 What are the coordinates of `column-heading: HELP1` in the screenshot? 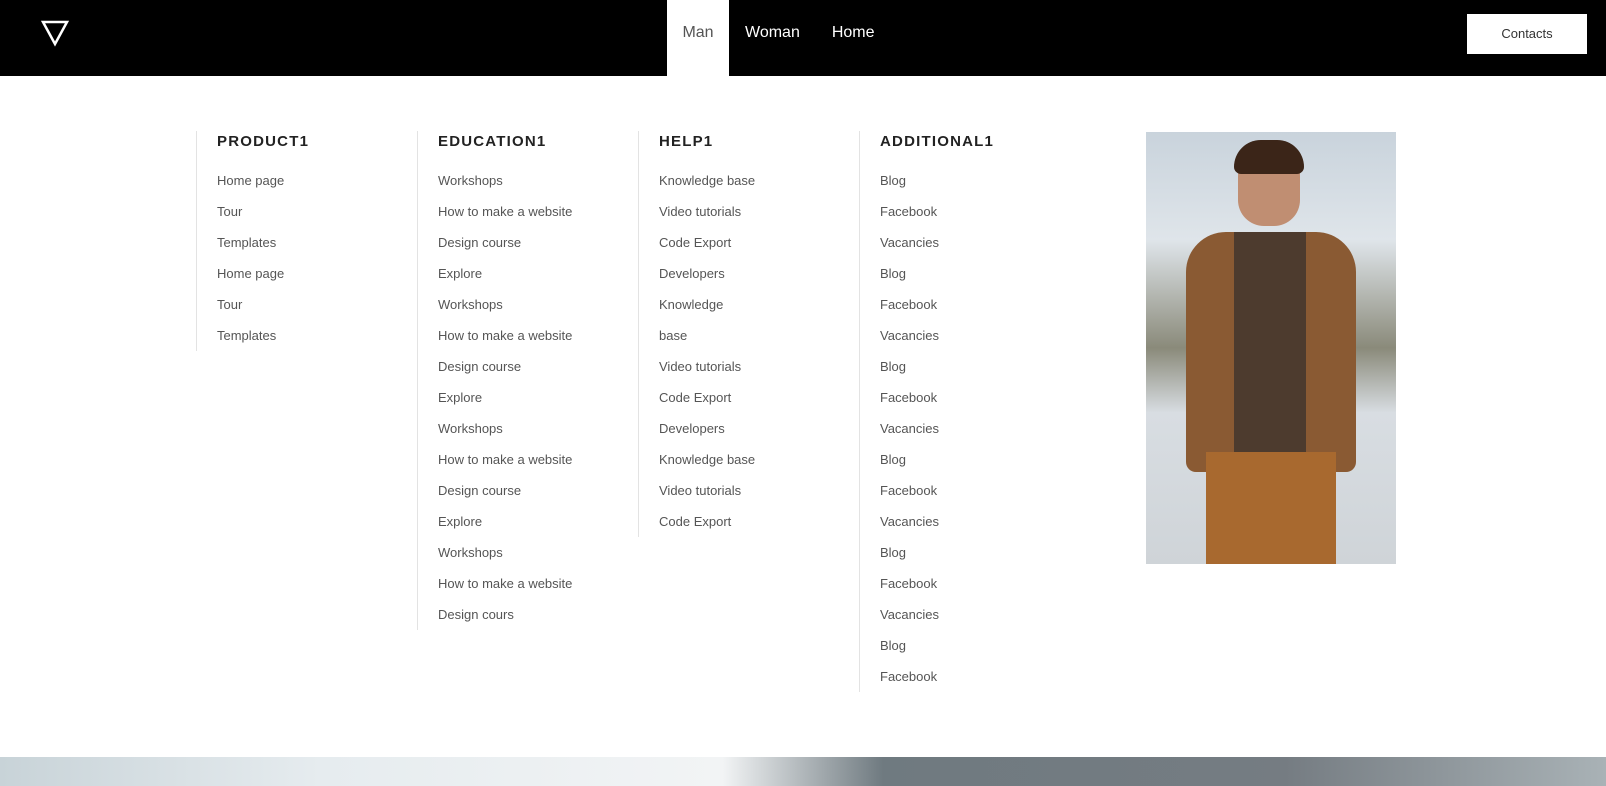 It's located at (686, 141).